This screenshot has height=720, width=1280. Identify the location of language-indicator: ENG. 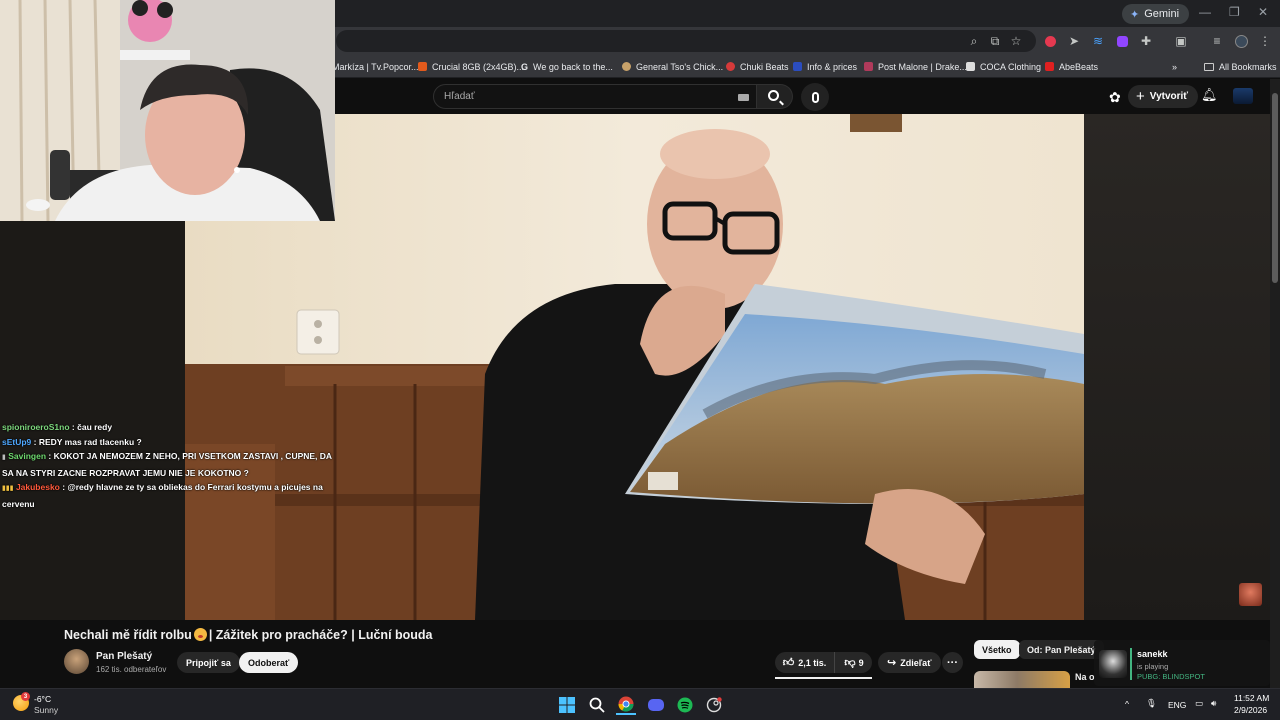
(1177, 705).